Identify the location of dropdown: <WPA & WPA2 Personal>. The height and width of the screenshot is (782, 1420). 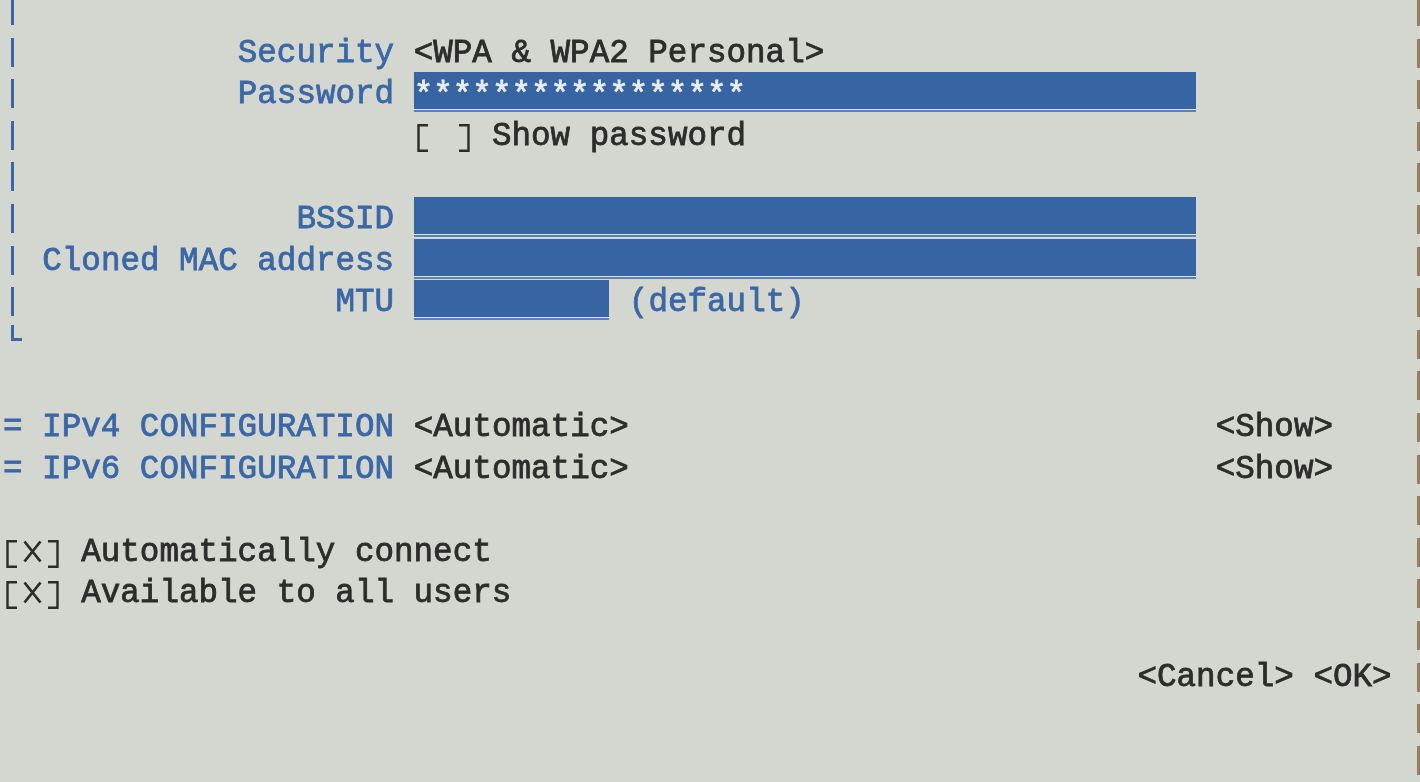
(619, 53).